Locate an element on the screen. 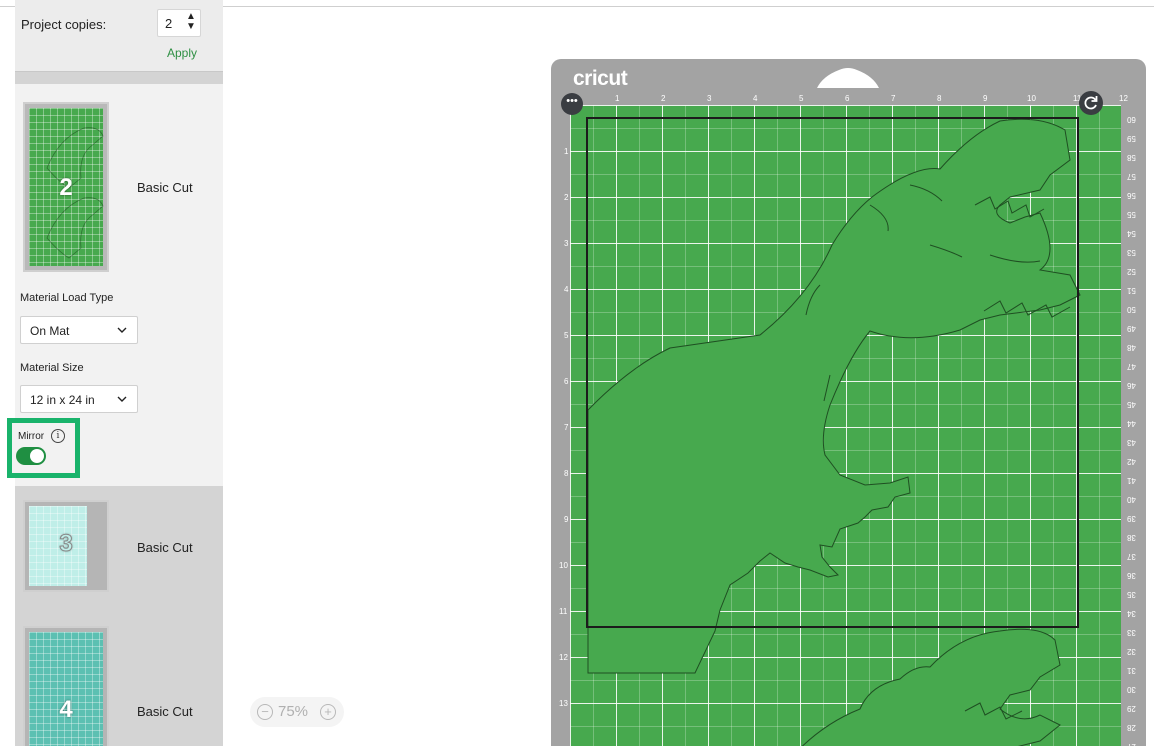 The width and height of the screenshot is (1154, 746). ruler-right-tick-label: 32 is located at coordinates (1131, 651).